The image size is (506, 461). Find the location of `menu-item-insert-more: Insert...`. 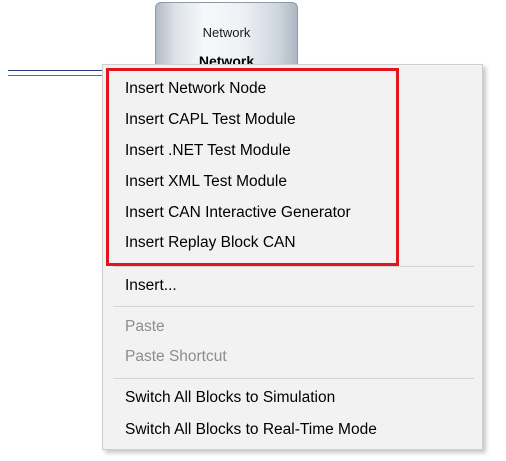

menu-item-insert-more: Insert... is located at coordinates (151, 286).